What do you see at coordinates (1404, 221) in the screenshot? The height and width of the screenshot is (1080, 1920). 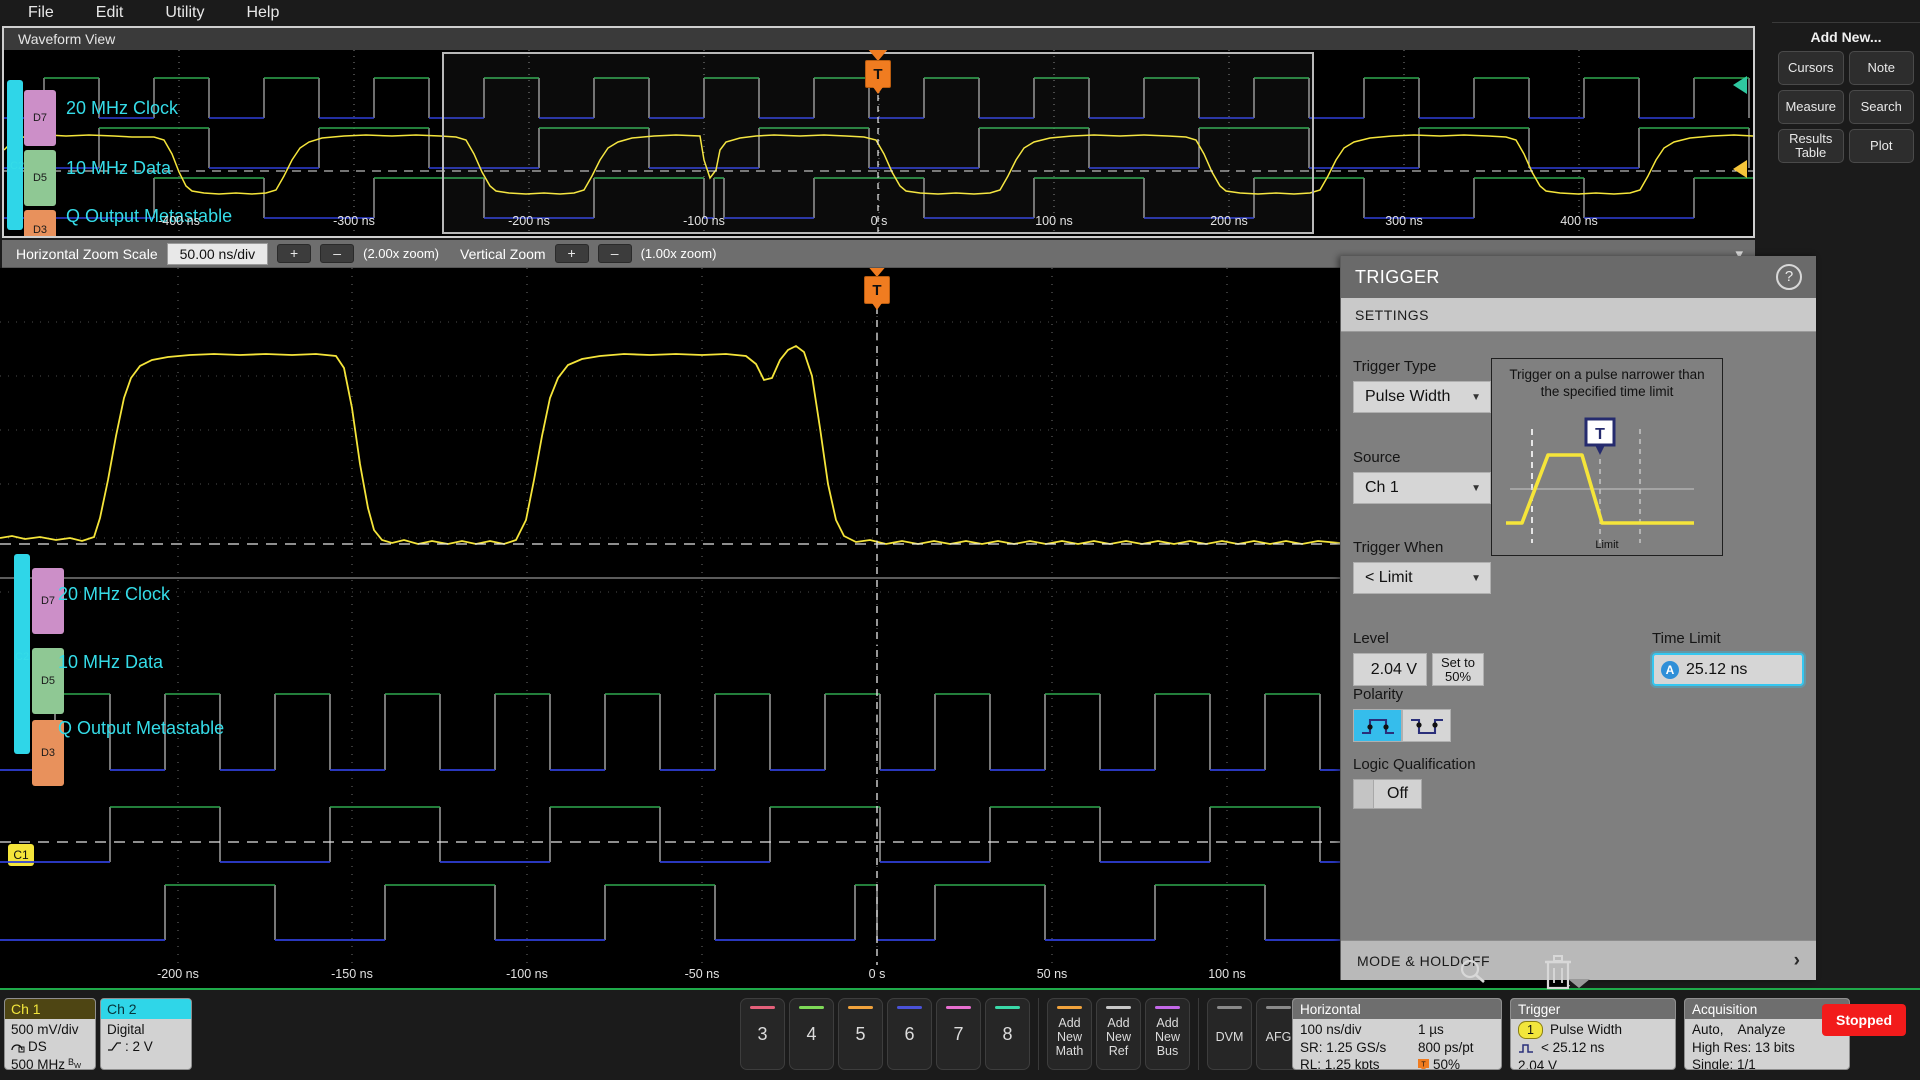 I see `overview-time-label-7: 300 ns` at bounding box center [1404, 221].